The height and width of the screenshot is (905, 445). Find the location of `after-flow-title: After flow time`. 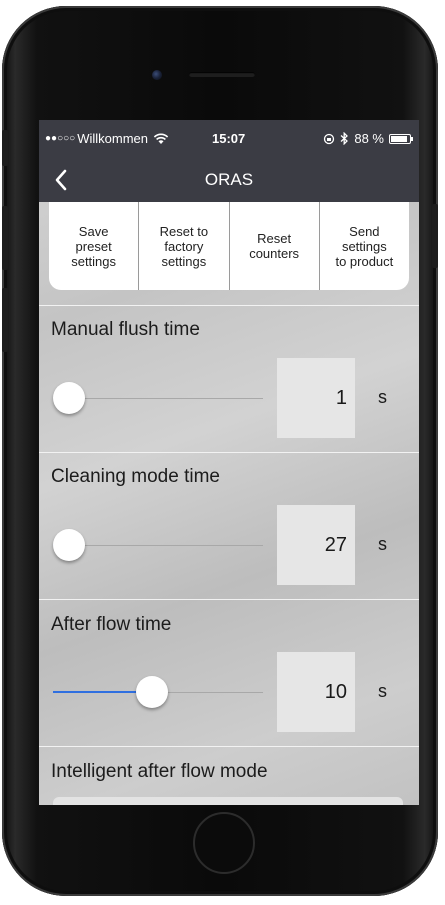

after-flow-title: After flow time is located at coordinates (111, 624).